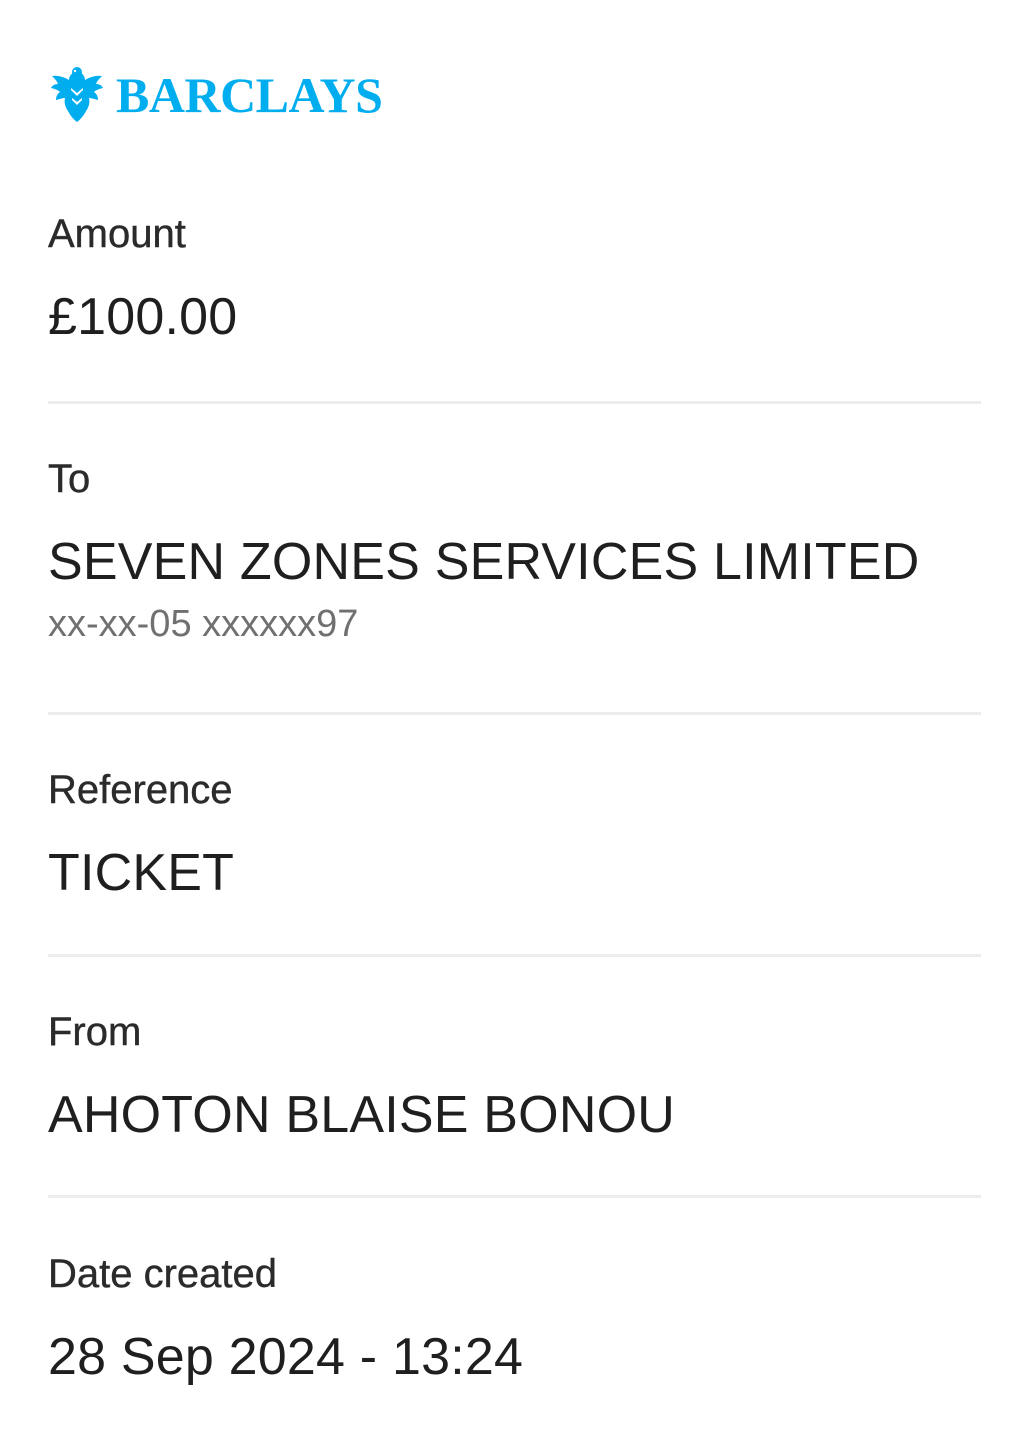 The image size is (1029, 1444). Describe the element at coordinates (249, 95) in the screenshot. I see `brand-name: BARCLAYS` at that location.